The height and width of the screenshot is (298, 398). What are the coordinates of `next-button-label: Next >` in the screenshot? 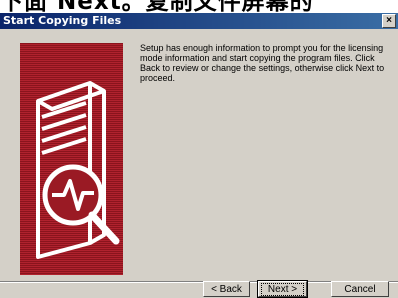 It's located at (282, 289).